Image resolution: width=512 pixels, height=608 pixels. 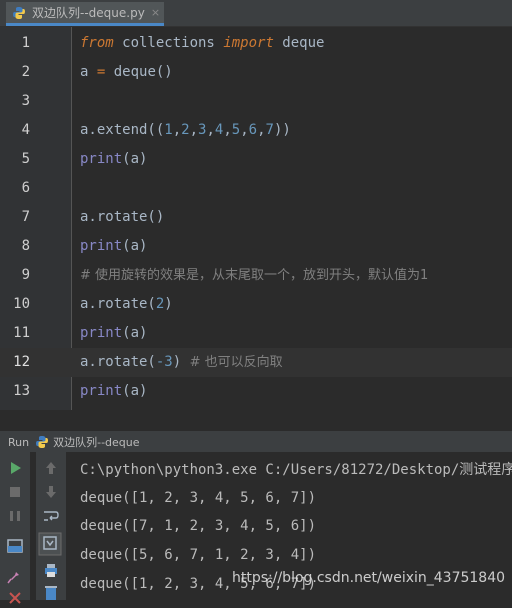 I want to click on line-number: 10, so click(x=21, y=304).